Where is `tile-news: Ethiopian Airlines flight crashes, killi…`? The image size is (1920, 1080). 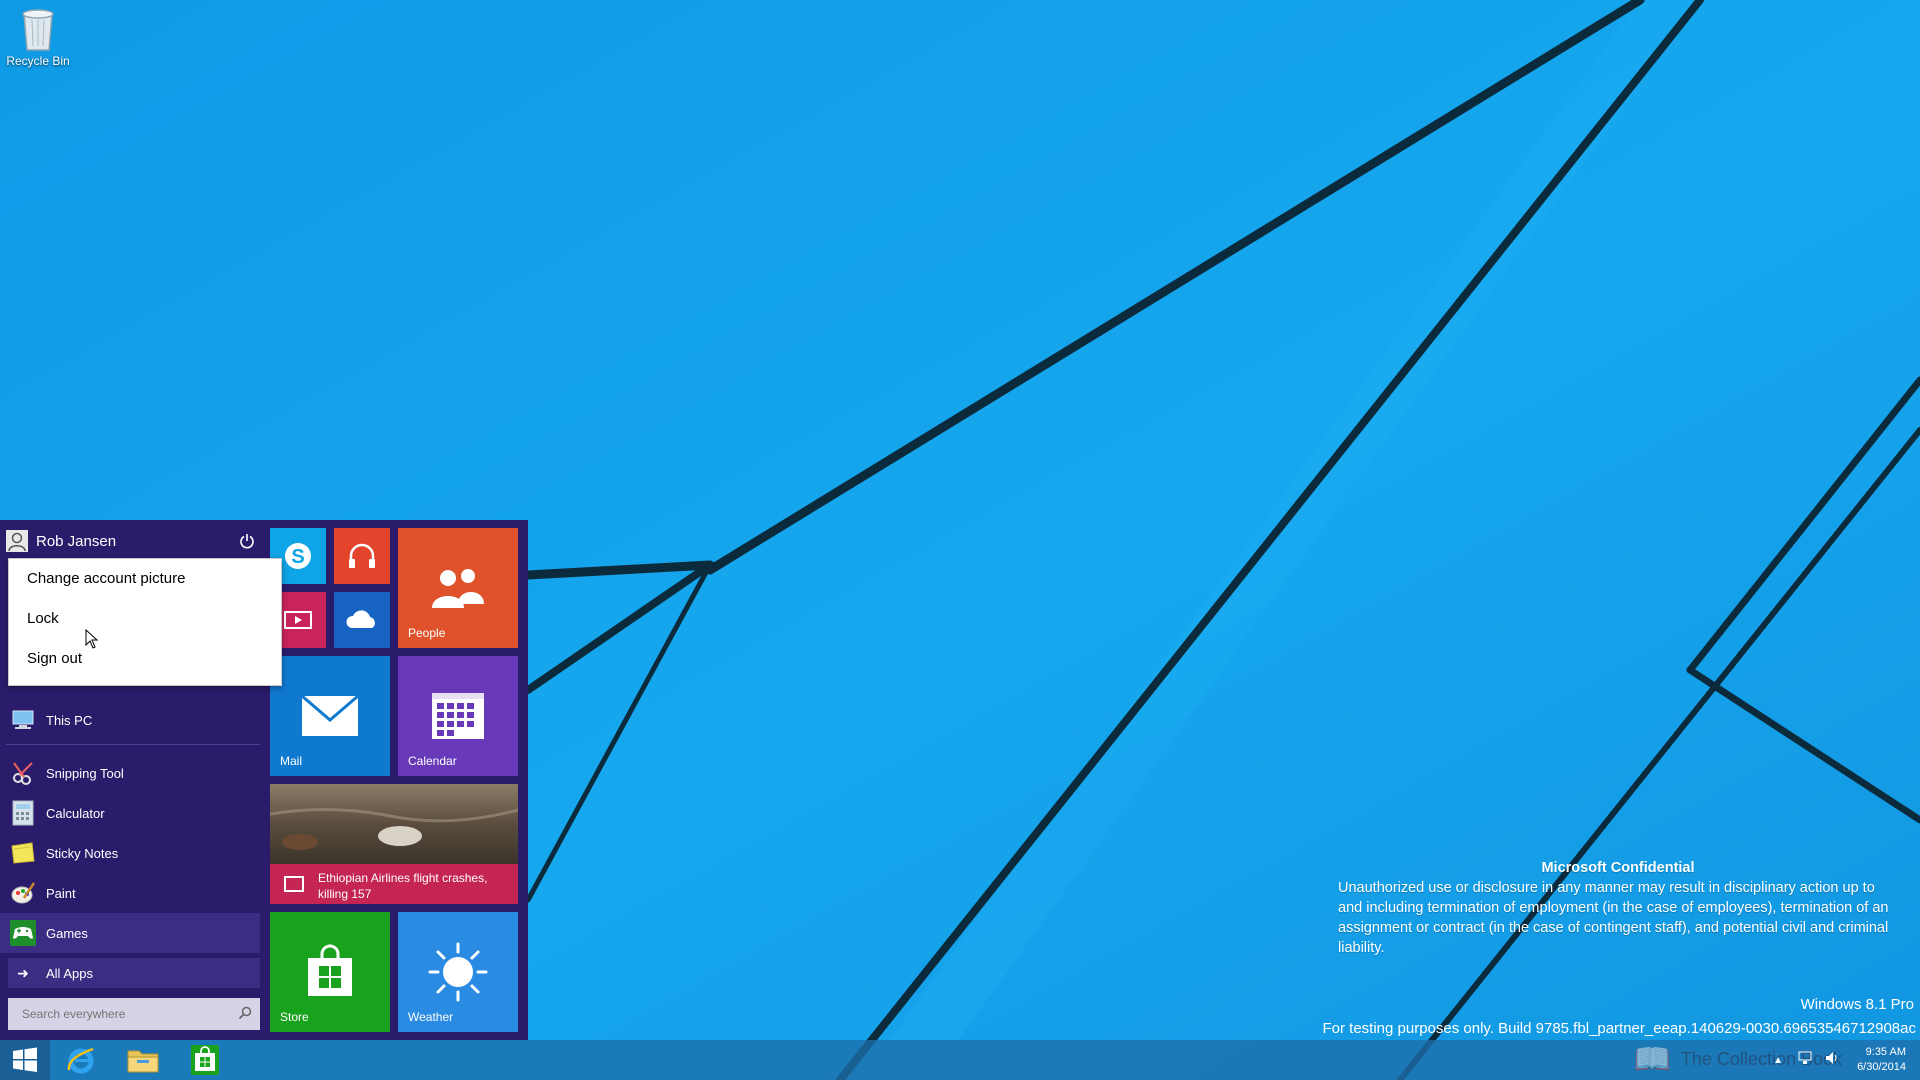
tile-news: Ethiopian Airlines flight crashes, killi… is located at coordinates (394, 844).